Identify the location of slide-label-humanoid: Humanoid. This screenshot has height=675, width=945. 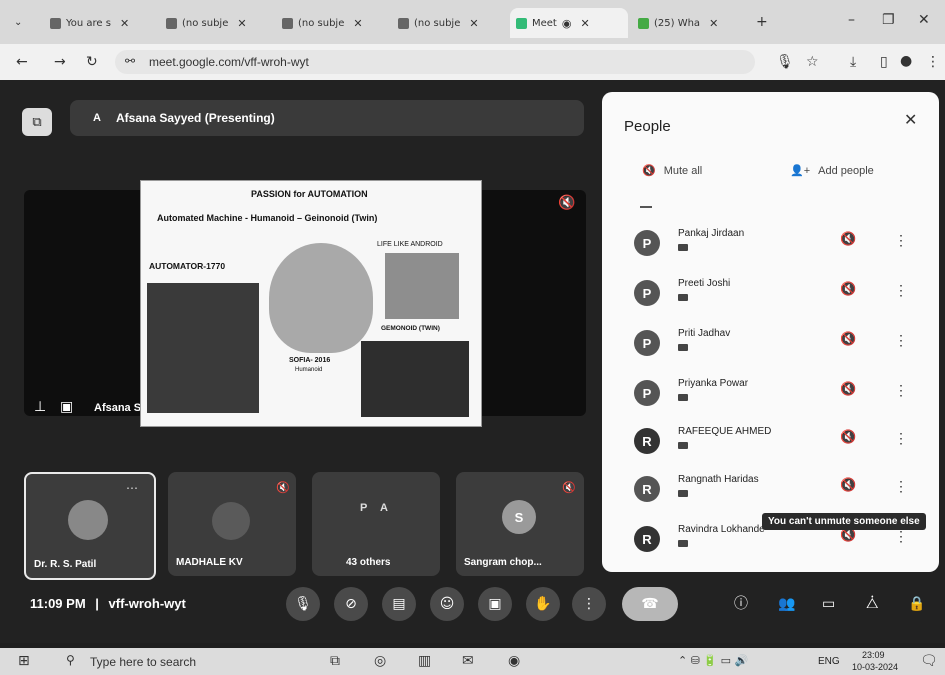
(309, 370).